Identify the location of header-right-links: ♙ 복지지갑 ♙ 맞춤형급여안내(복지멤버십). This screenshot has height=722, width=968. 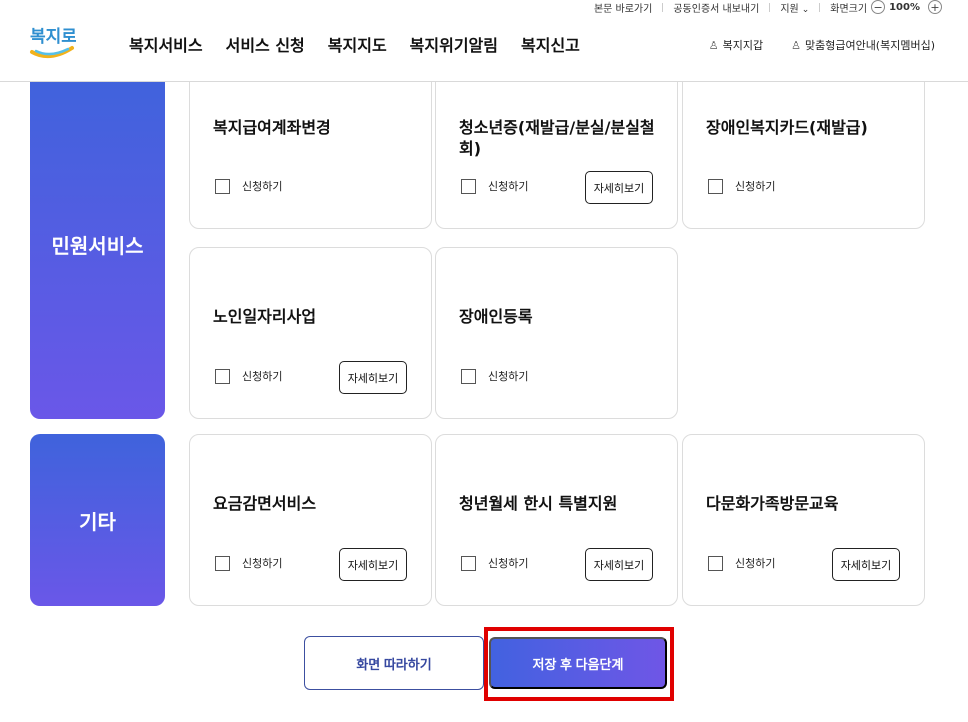
(822, 45).